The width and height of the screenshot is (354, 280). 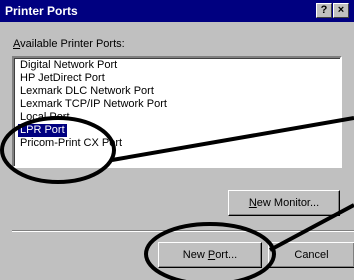 I want to click on list-item: Digital Network Port, so click(x=68, y=65).